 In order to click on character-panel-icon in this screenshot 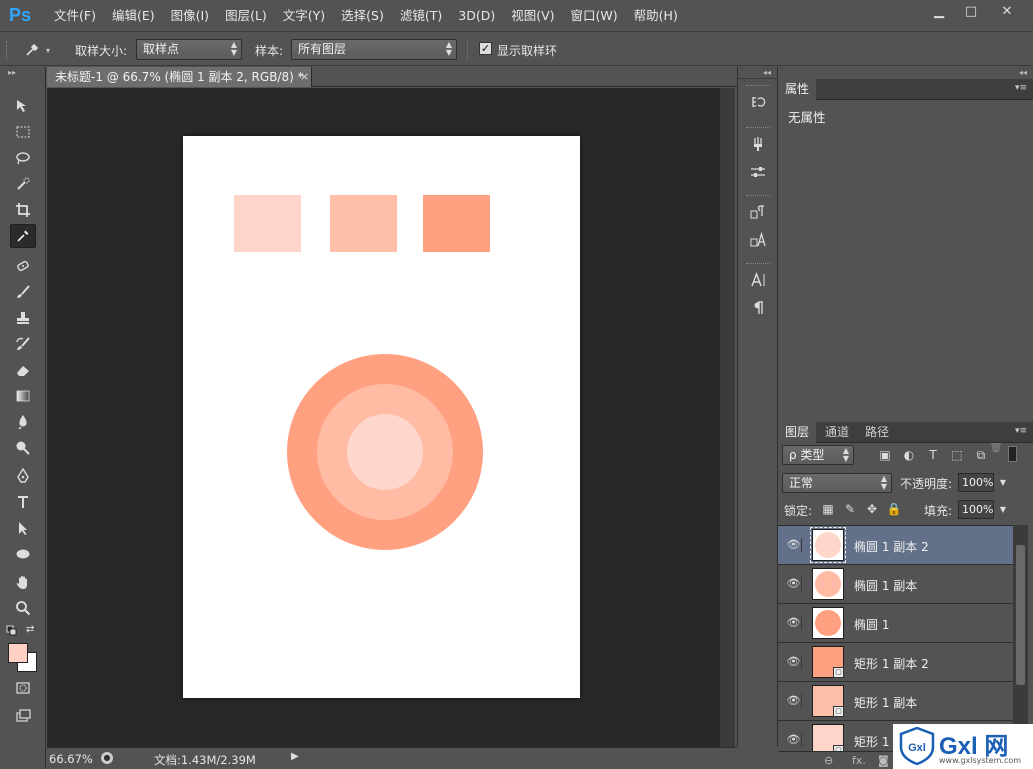, I will do `click(758, 280)`.